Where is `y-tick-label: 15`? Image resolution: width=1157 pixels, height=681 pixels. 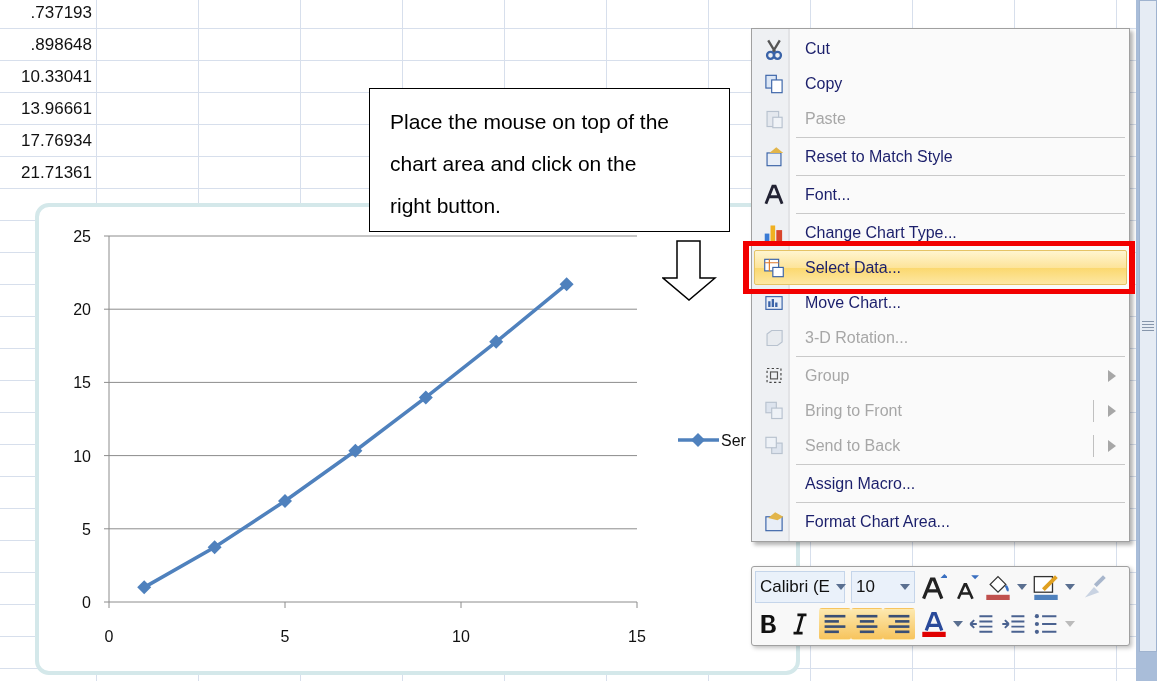 y-tick-label: 15 is located at coordinates (82, 383).